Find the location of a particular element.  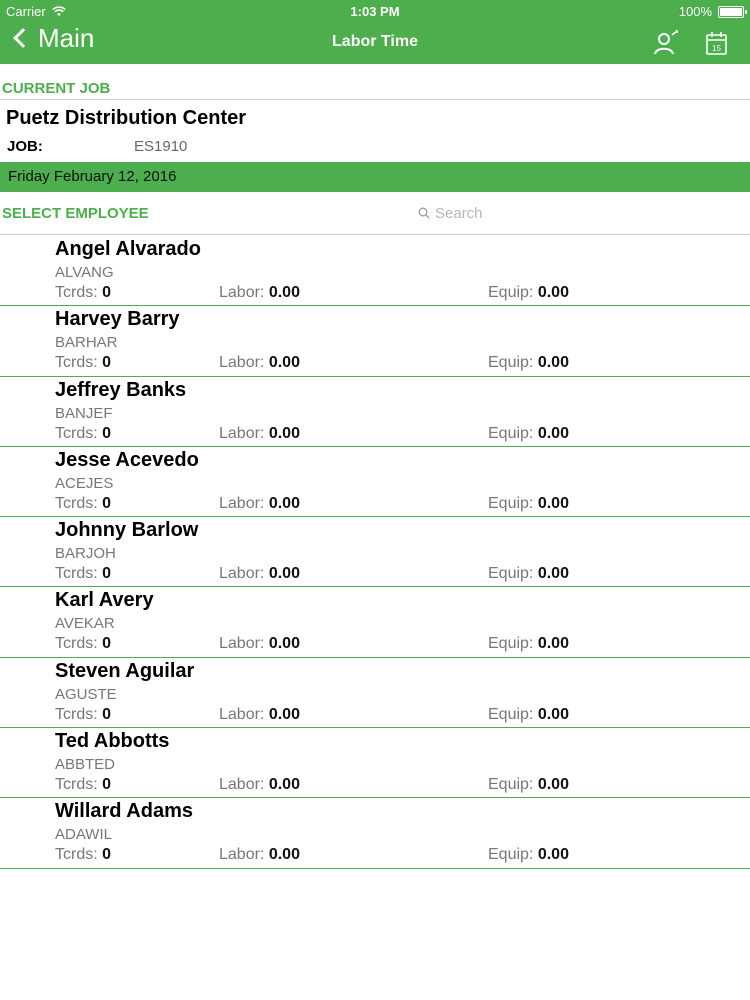

employee-code: AGUSTE is located at coordinates (86, 694).